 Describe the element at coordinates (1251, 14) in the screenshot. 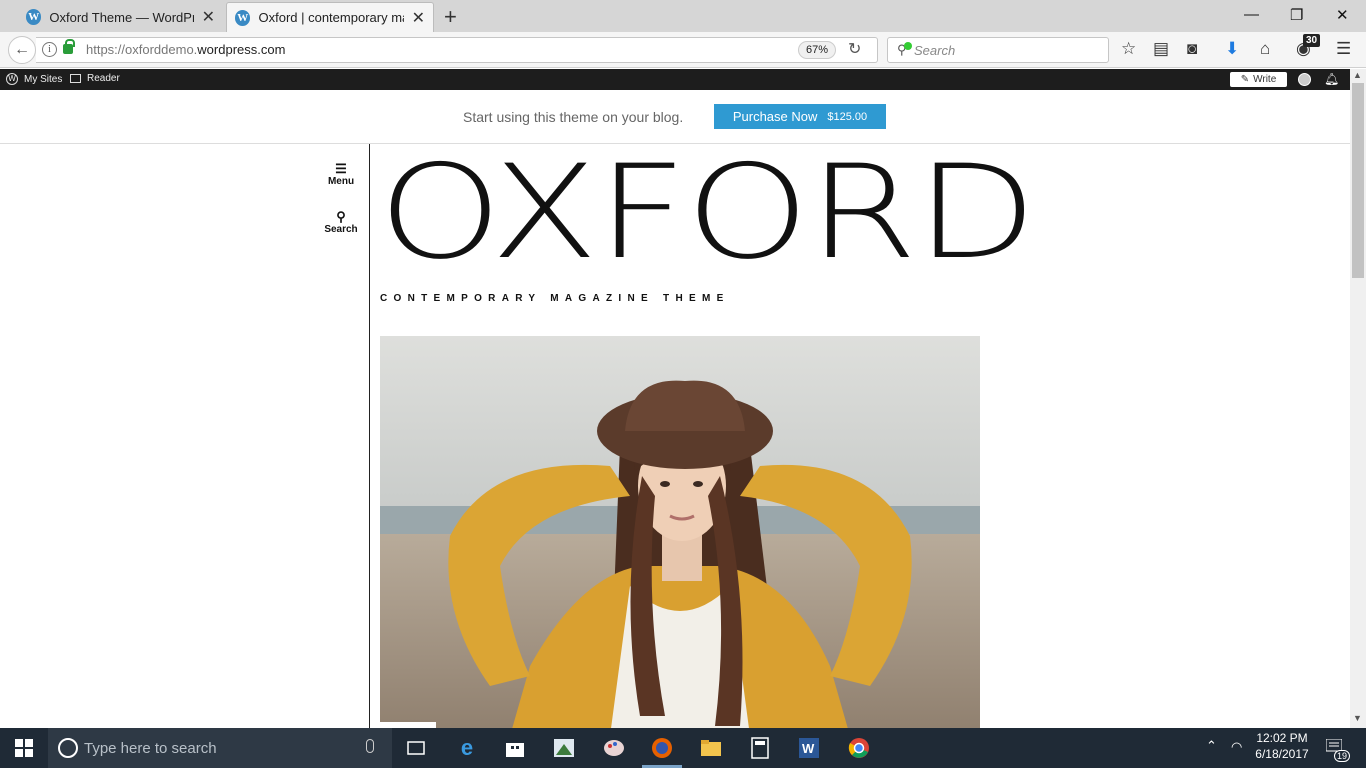

I see `minimize-button: —` at that location.